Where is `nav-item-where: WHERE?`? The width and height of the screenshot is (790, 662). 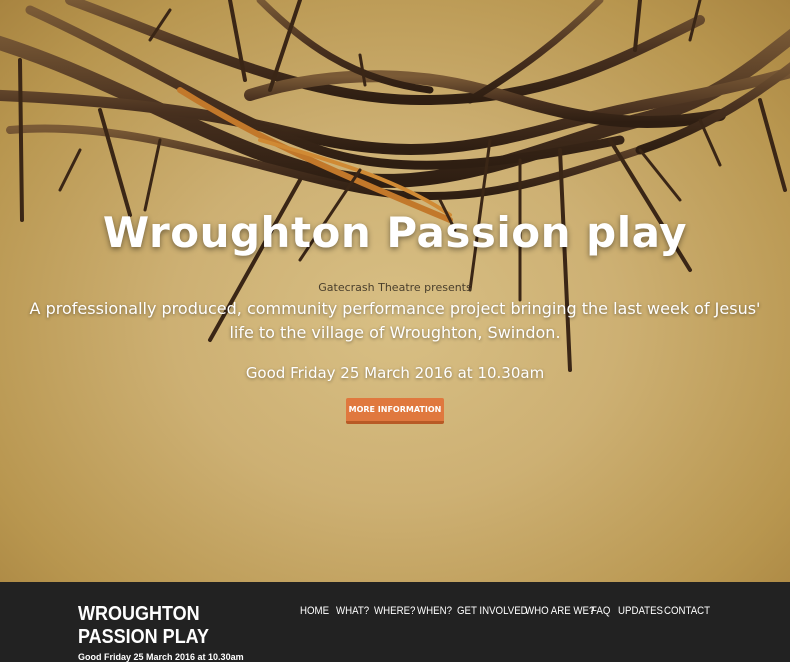
nav-item-where: WHERE? is located at coordinates (394, 614).